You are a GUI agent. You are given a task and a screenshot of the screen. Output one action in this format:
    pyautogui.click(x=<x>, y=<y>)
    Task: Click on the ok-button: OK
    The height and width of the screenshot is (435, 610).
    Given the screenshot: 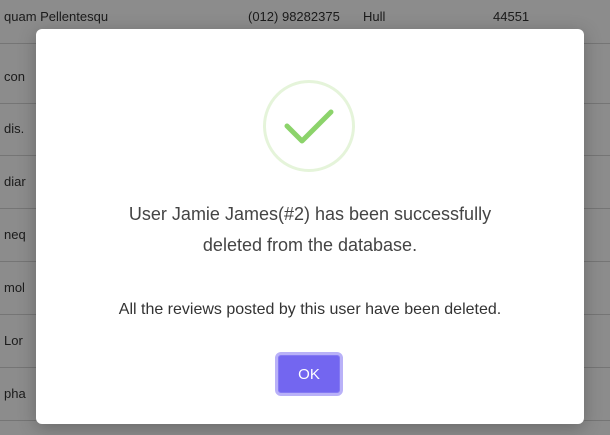 What is the action you would take?
    pyautogui.click(x=309, y=374)
    